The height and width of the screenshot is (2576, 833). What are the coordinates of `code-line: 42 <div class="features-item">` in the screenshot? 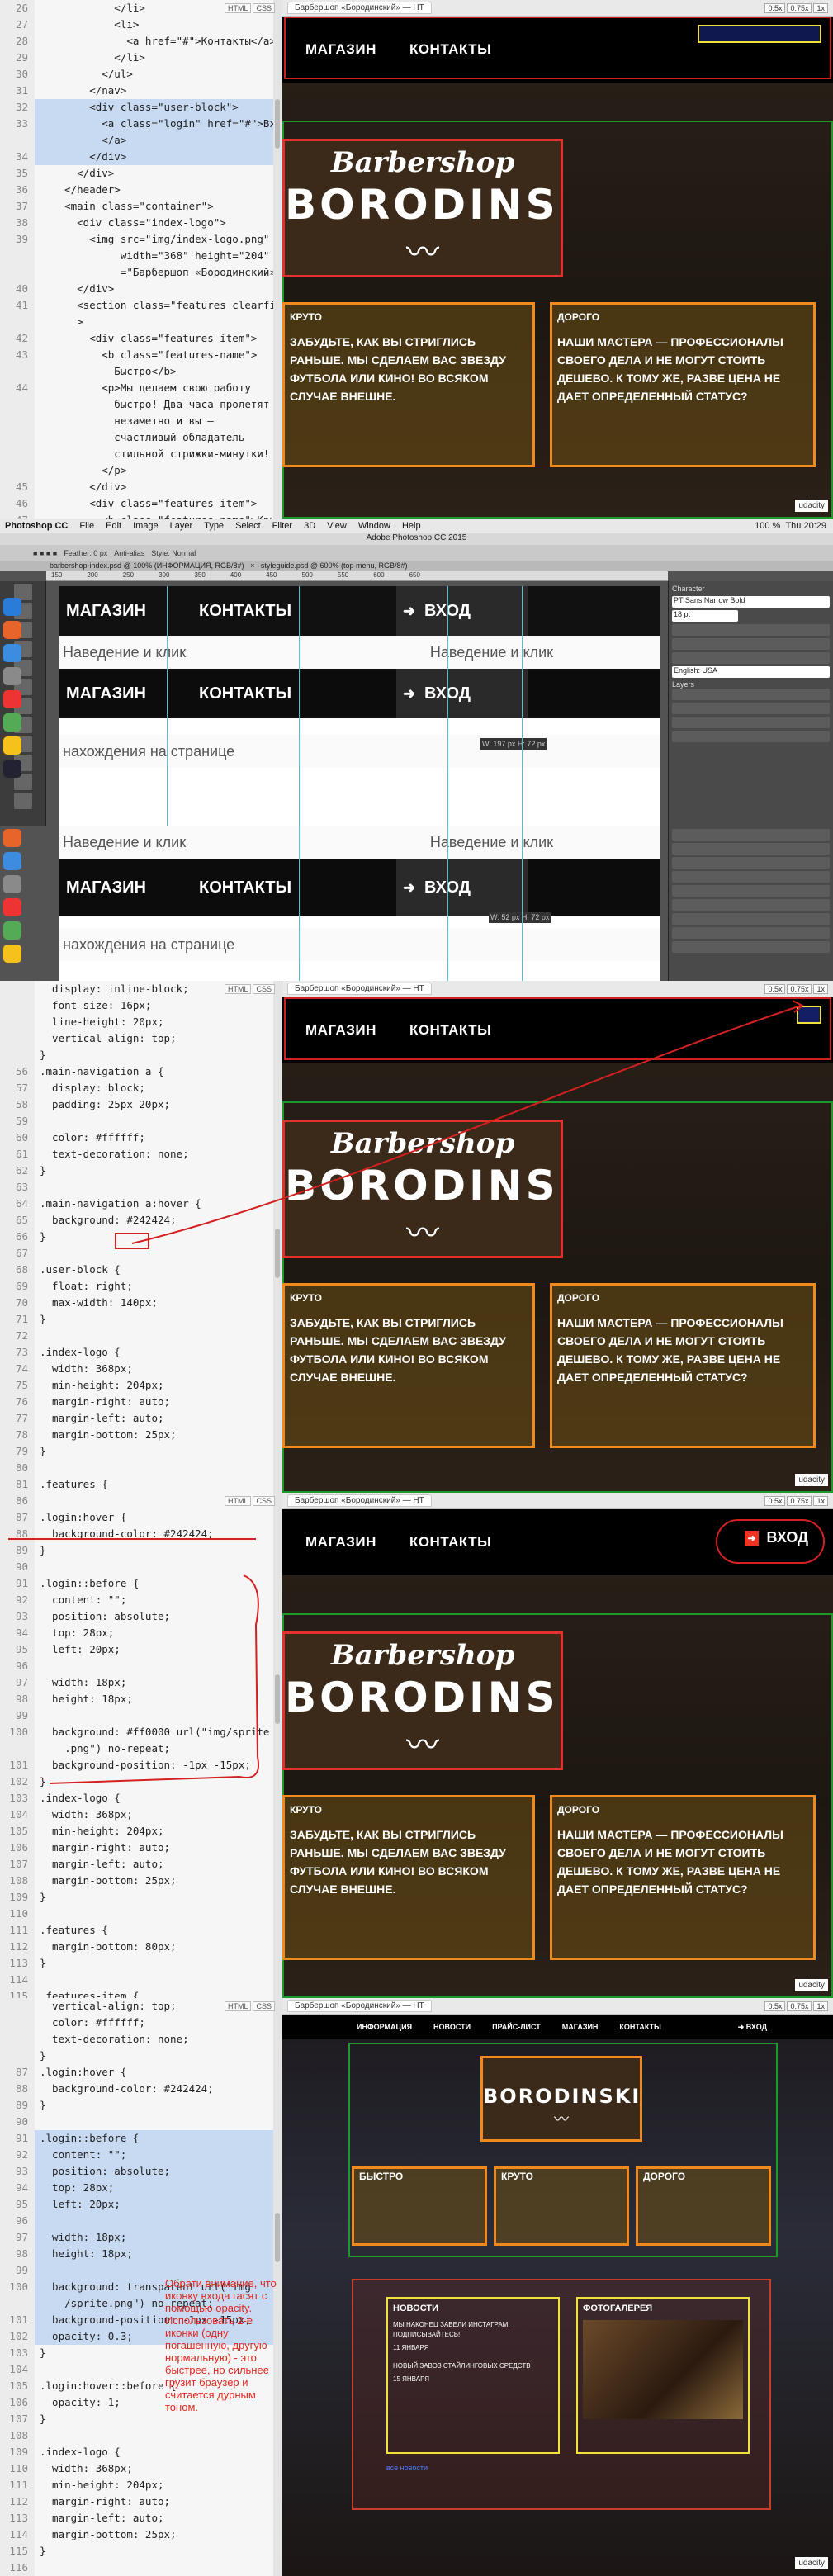 It's located at (141, 338).